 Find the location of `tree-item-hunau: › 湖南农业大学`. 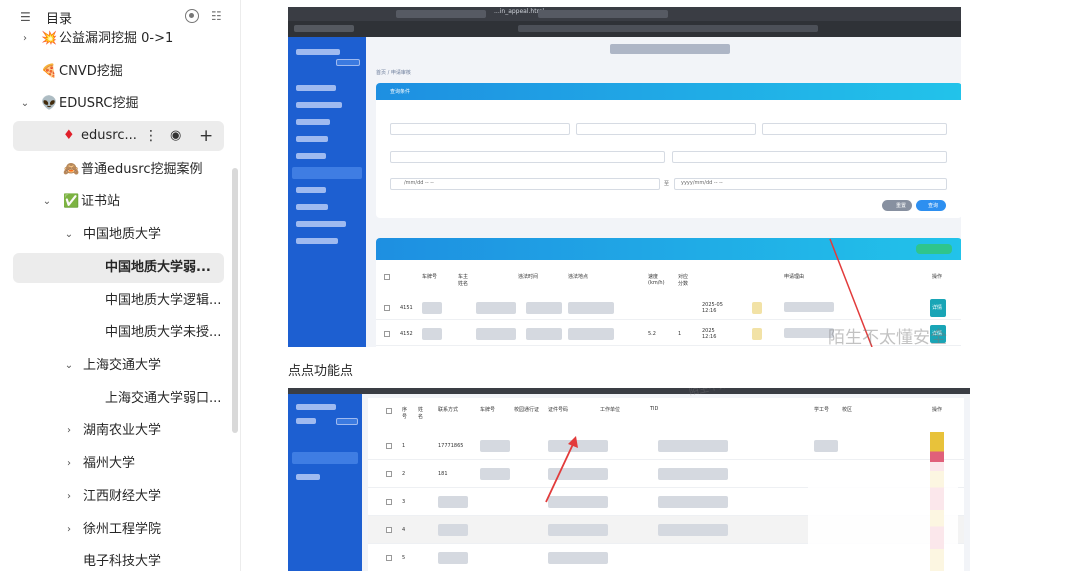

tree-item-hunau: › 湖南农业大学 is located at coordinates (118, 431).